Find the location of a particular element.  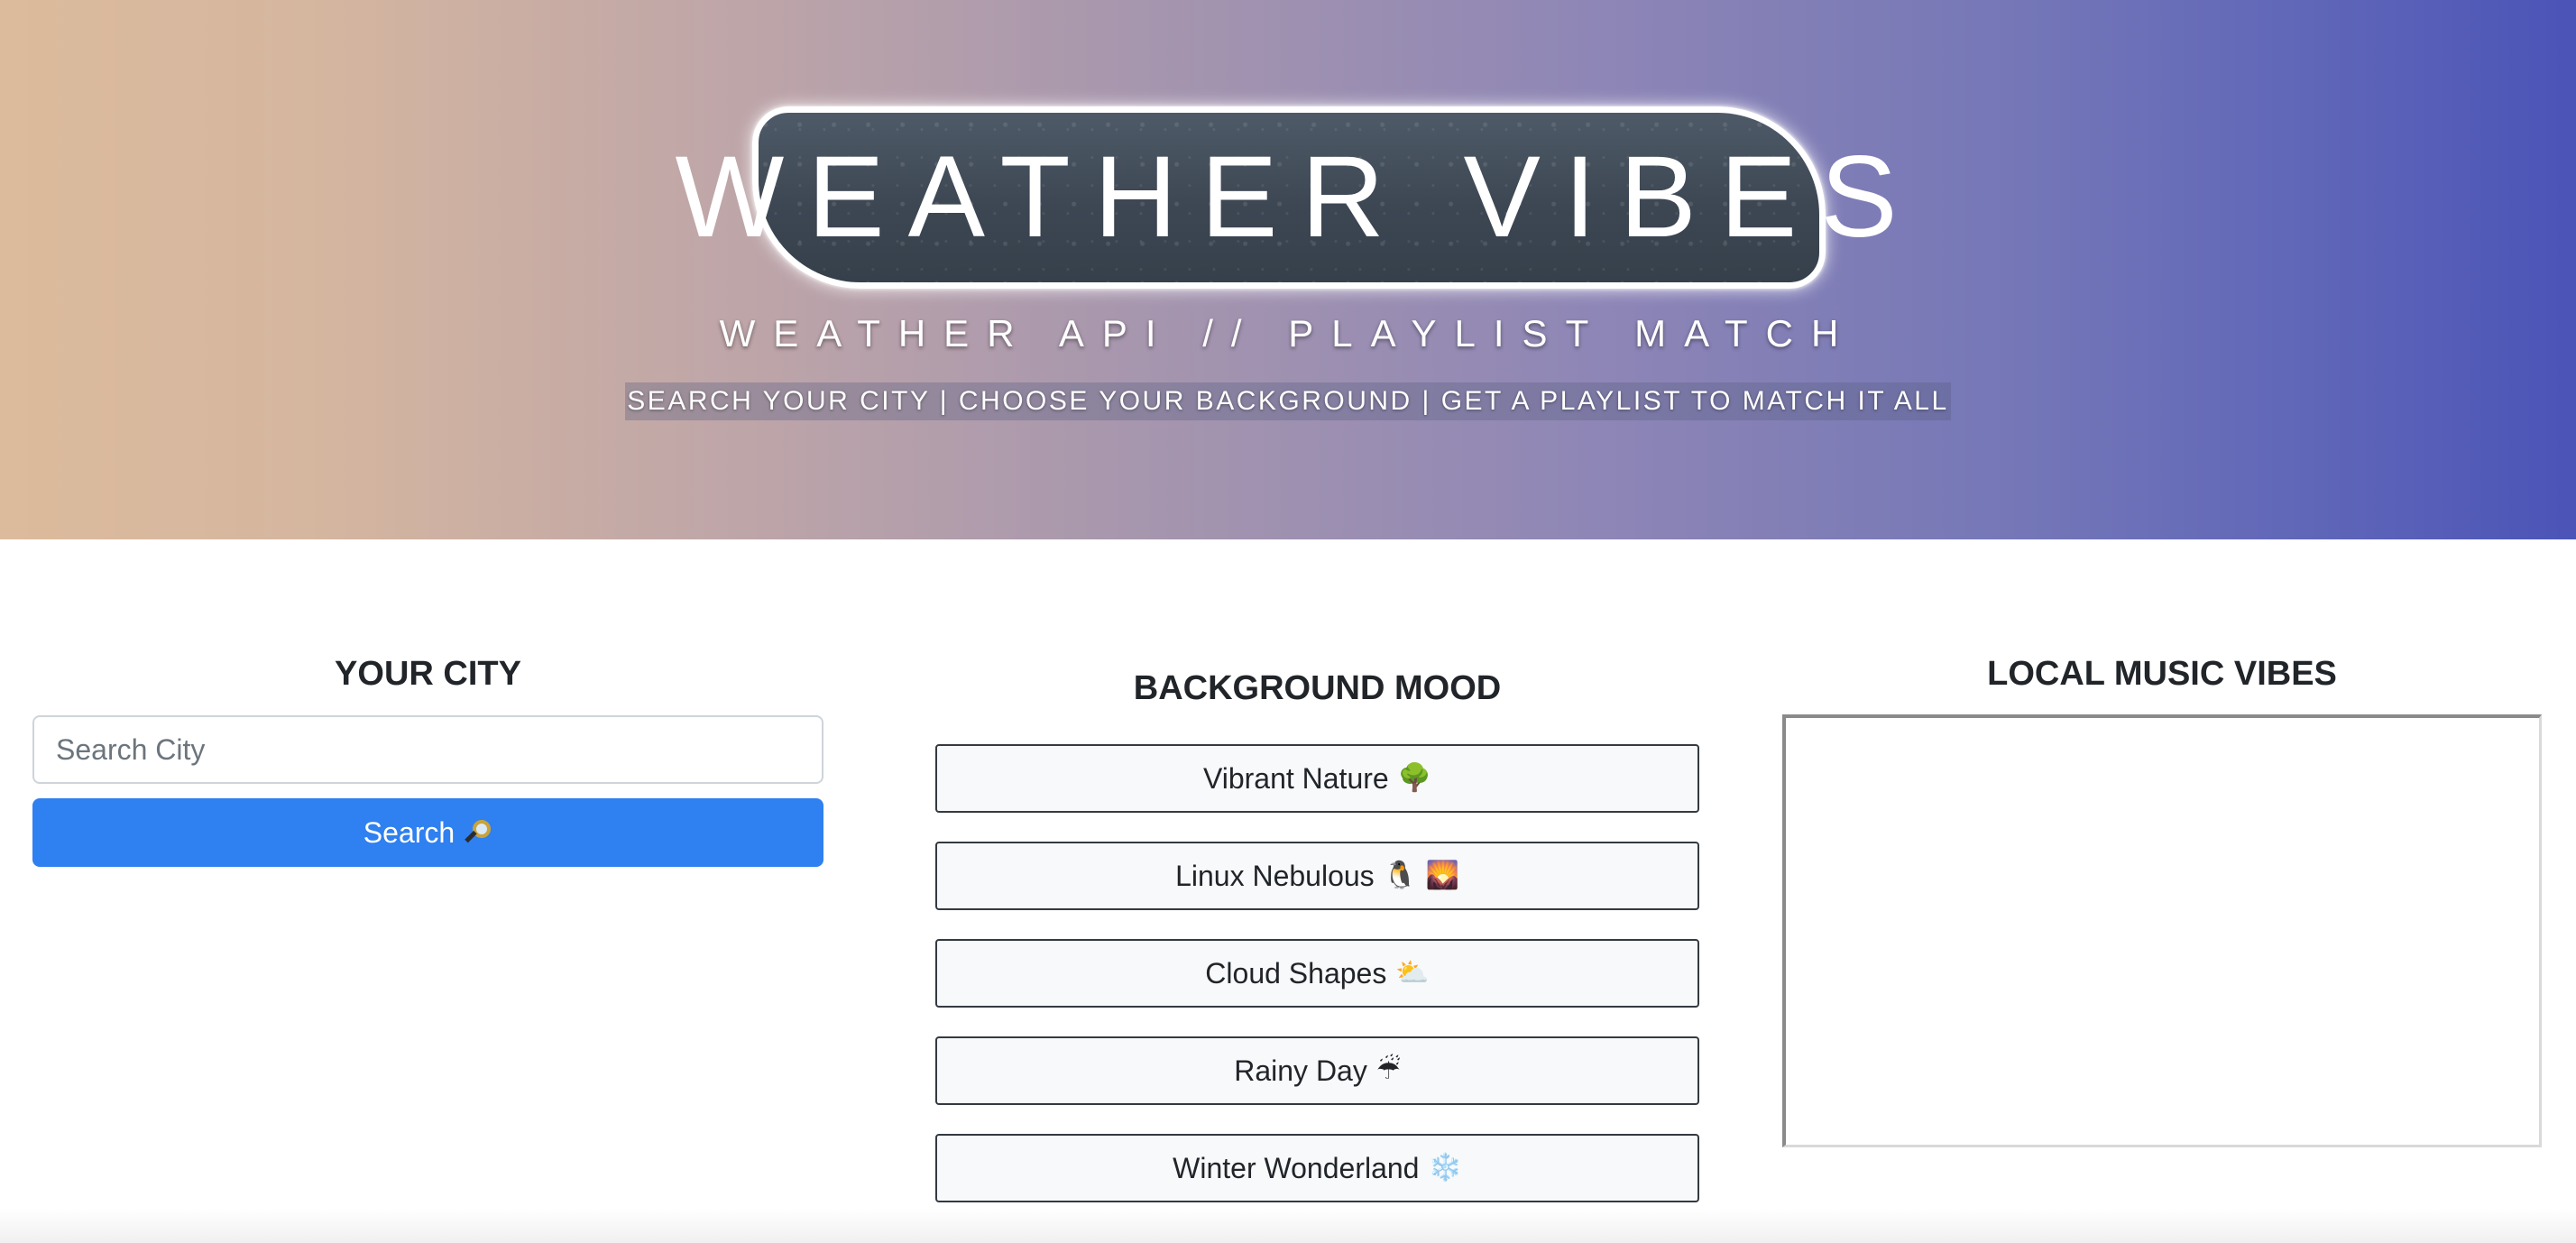

mood-button-rainy-day: Rainy Day ☔ is located at coordinates (1317, 1070).